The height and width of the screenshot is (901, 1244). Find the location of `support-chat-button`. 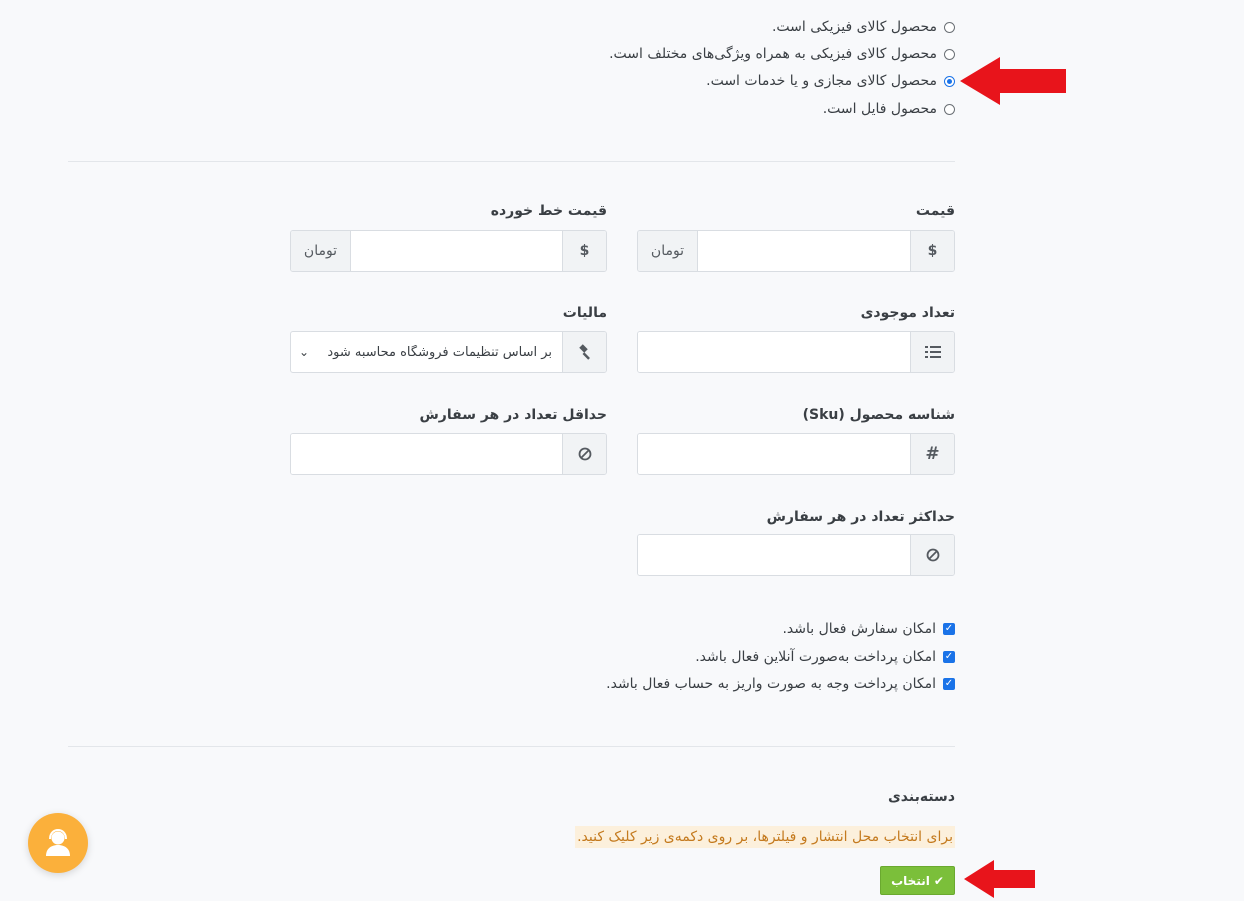

support-chat-button is located at coordinates (58, 843).